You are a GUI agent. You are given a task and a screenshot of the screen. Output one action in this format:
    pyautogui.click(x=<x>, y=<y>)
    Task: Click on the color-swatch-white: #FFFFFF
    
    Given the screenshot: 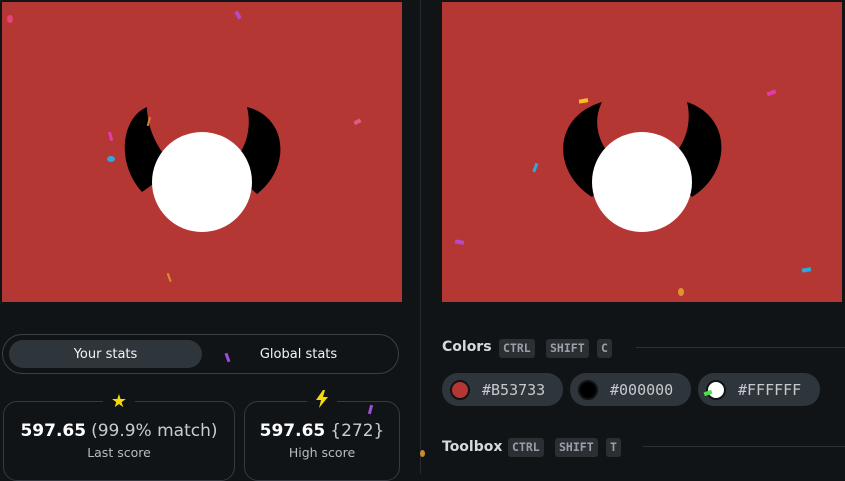 What is the action you would take?
    pyautogui.click(x=759, y=389)
    